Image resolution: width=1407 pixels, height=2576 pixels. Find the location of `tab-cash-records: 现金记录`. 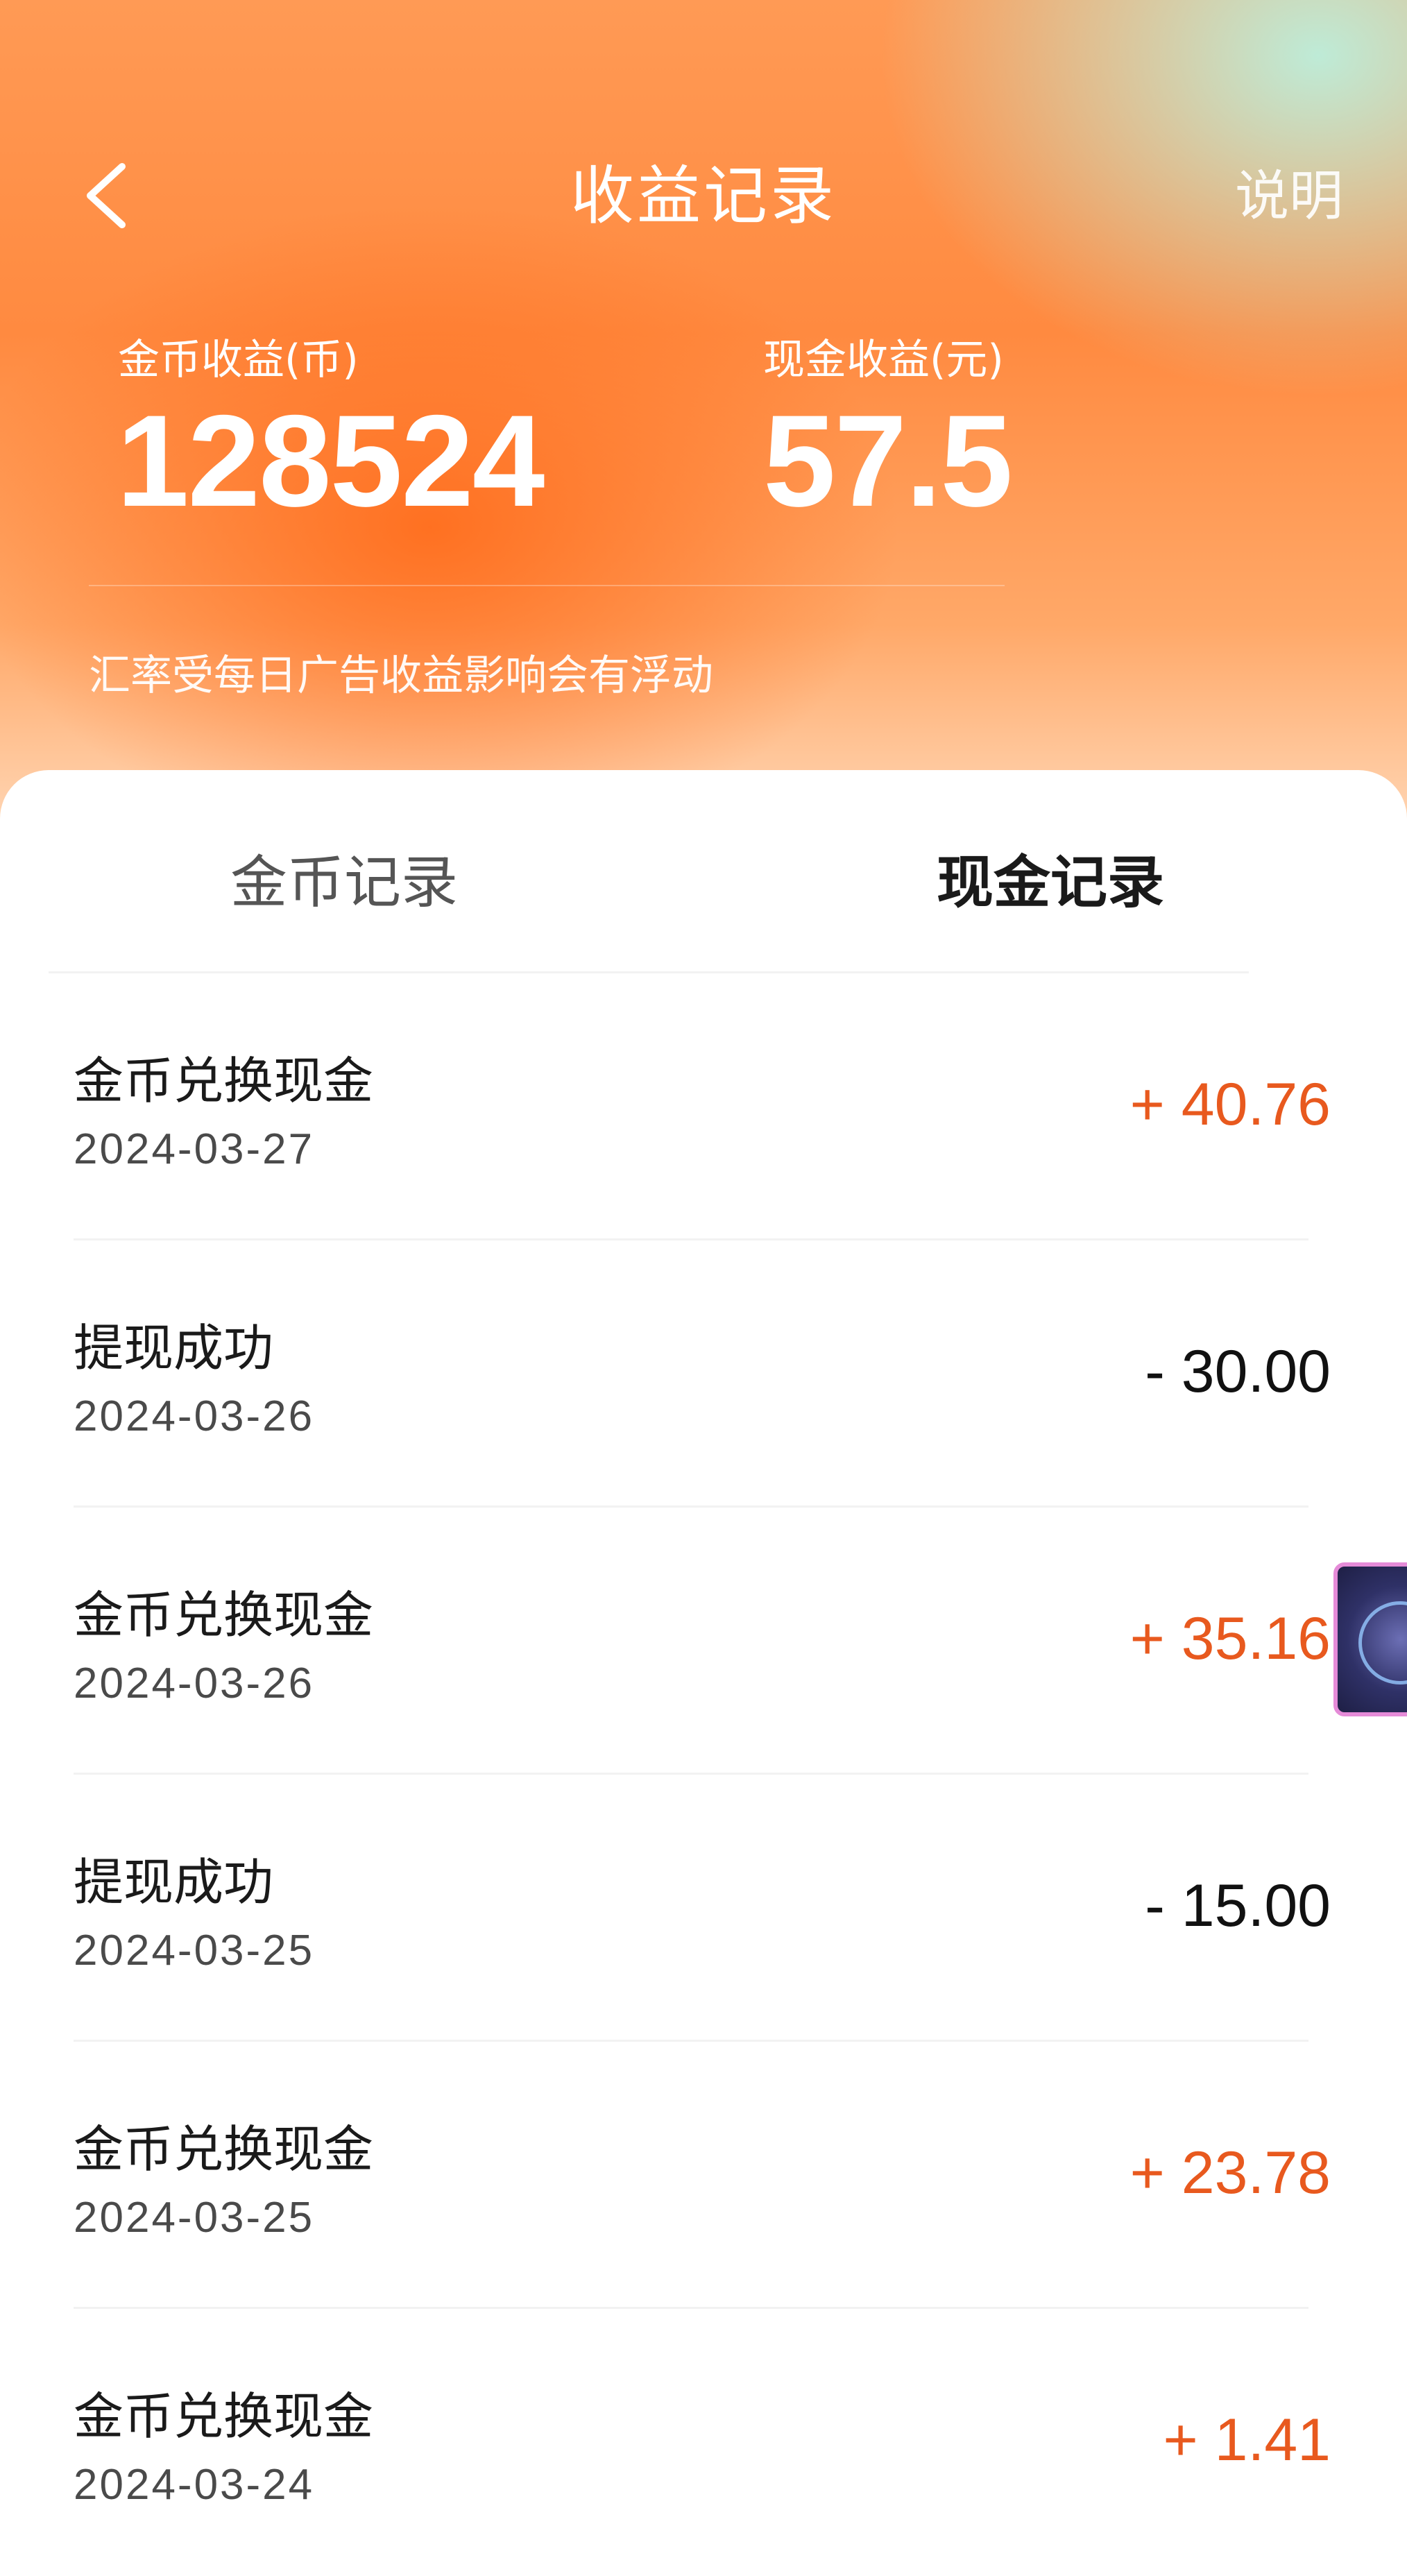

tab-cash-records: 现金记录 is located at coordinates (1050, 877).